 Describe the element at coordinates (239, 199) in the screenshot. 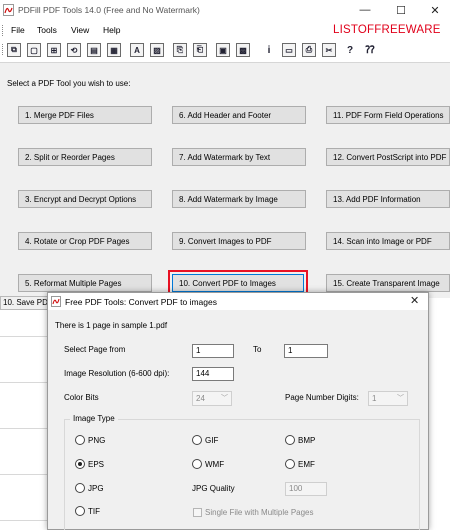

I see `tool-watermark-image-button: 8. Add Watermark by Image` at that location.